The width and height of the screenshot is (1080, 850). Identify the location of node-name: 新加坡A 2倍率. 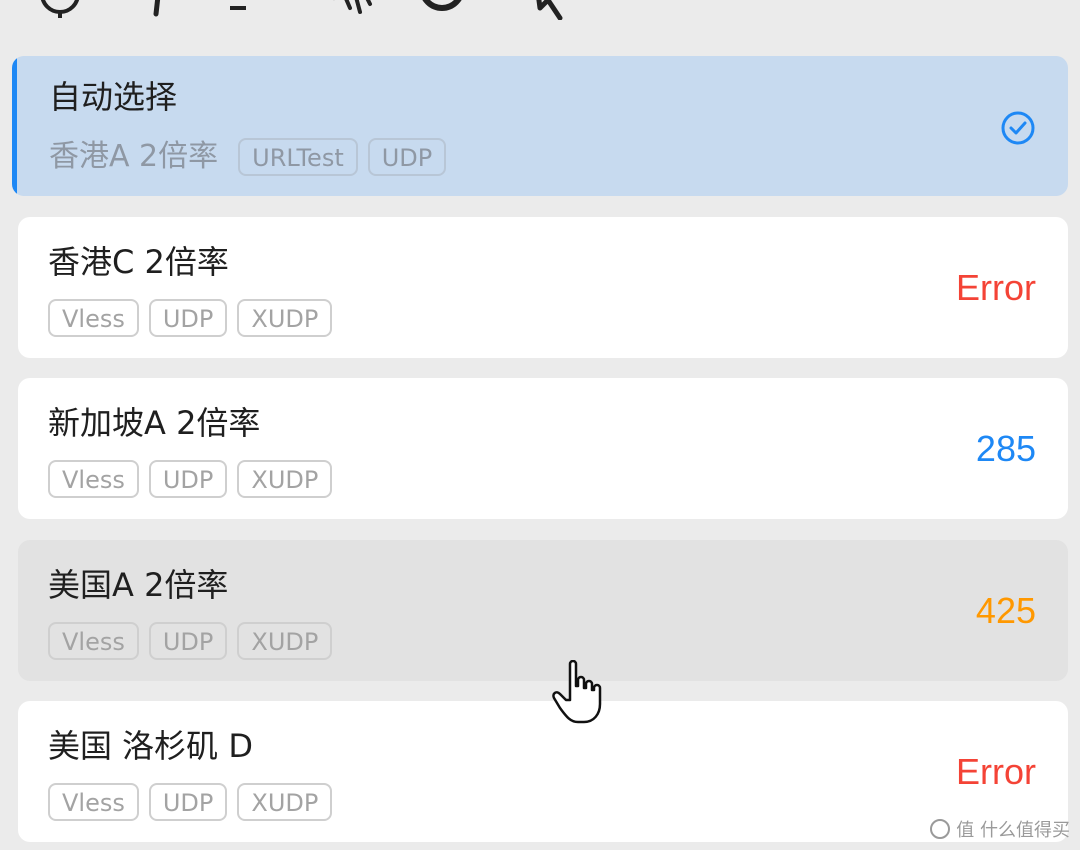
(154, 423).